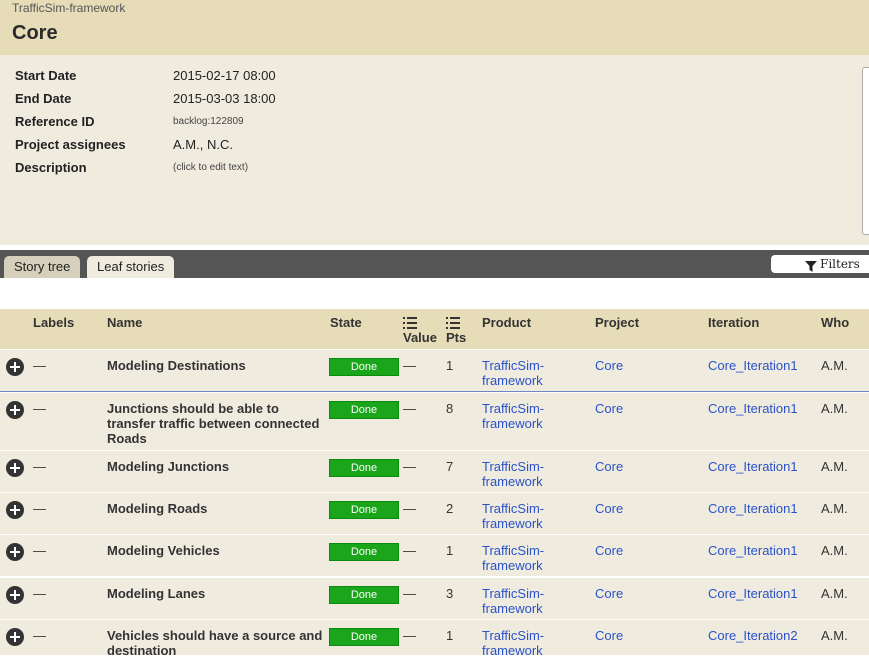 The width and height of the screenshot is (869, 658). What do you see at coordinates (733, 322) in the screenshot?
I see `column-header-iteration: Iteration` at bounding box center [733, 322].